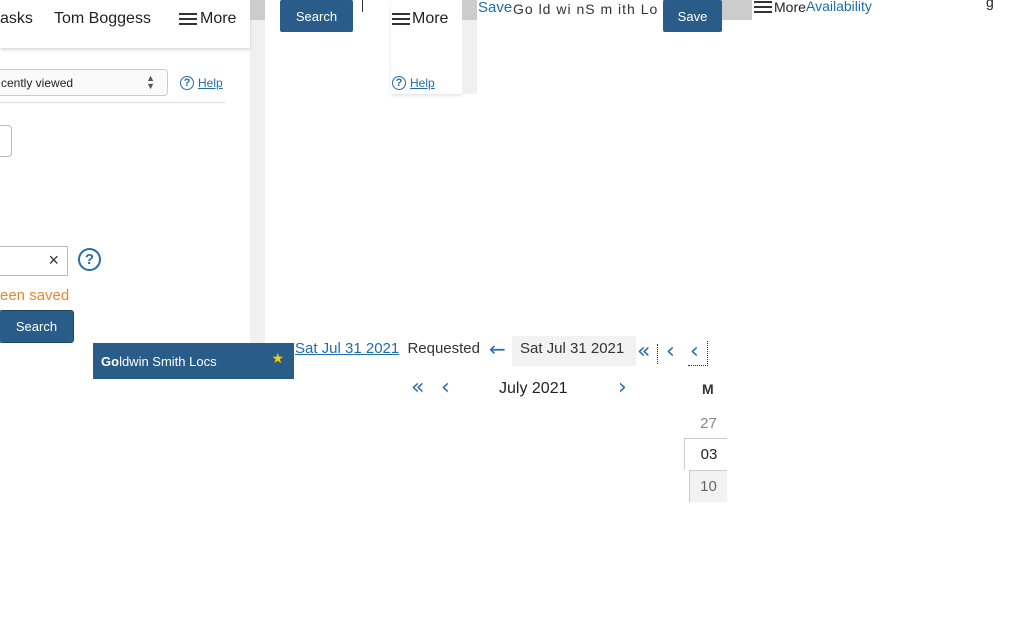  Describe the element at coordinates (709, 454) in the screenshot. I see `calendar-day-number: 03` at that location.